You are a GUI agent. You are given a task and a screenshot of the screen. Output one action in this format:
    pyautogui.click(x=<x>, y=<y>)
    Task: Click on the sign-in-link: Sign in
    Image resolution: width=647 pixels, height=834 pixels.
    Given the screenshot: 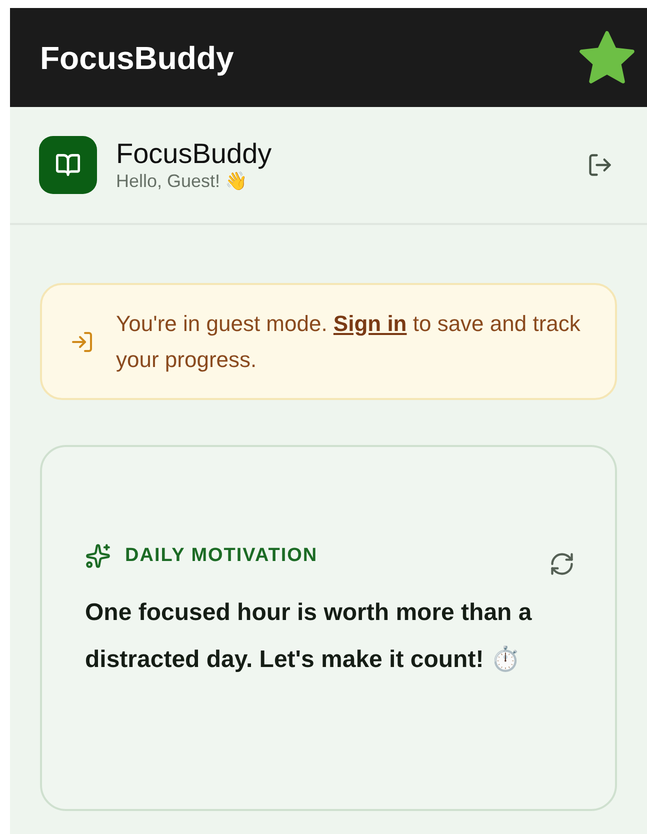 What is the action you would take?
    pyautogui.click(x=370, y=323)
    